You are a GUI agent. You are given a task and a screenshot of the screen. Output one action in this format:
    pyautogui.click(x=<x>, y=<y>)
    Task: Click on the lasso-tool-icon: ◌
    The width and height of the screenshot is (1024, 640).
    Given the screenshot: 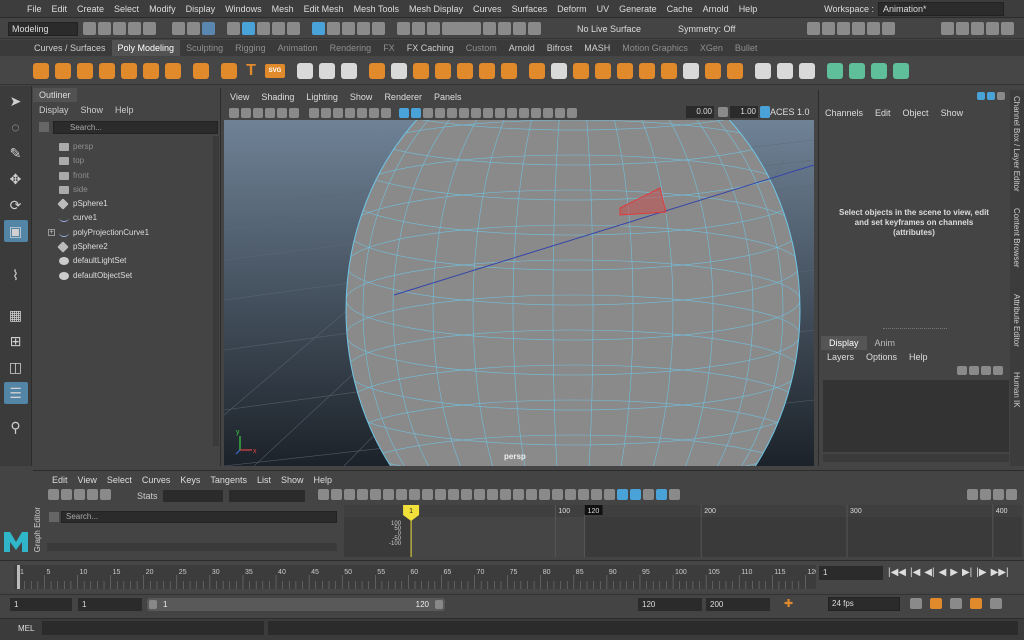 What is the action you would take?
    pyautogui.click(x=16, y=127)
    